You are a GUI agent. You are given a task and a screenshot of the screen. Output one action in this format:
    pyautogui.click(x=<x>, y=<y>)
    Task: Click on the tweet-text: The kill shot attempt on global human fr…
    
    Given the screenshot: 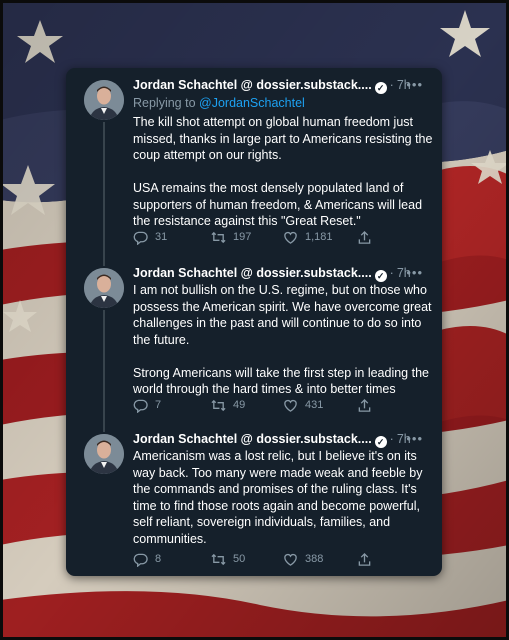 What is the action you would take?
    pyautogui.click(x=283, y=171)
    